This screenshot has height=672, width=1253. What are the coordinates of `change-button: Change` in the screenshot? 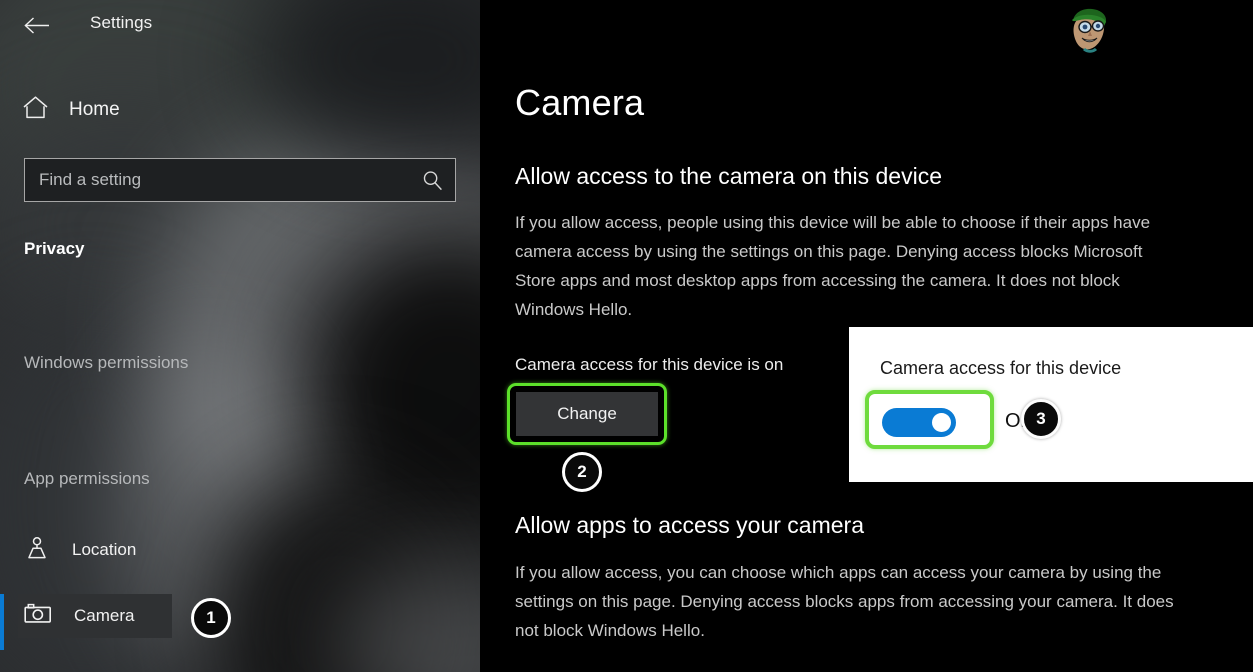 It's located at (587, 414).